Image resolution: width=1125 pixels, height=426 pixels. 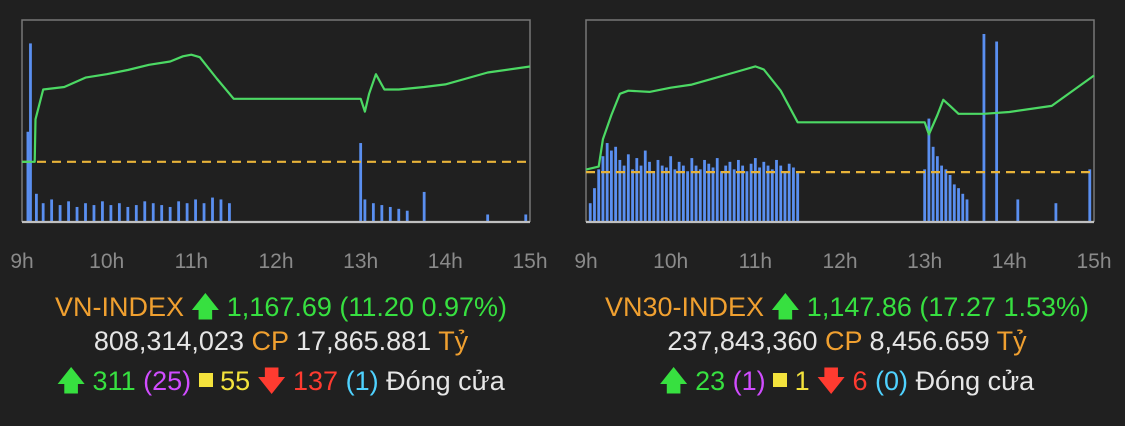 What do you see at coordinates (529, 261) in the screenshot?
I see `x-tick-label: 15h` at bounding box center [529, 261].